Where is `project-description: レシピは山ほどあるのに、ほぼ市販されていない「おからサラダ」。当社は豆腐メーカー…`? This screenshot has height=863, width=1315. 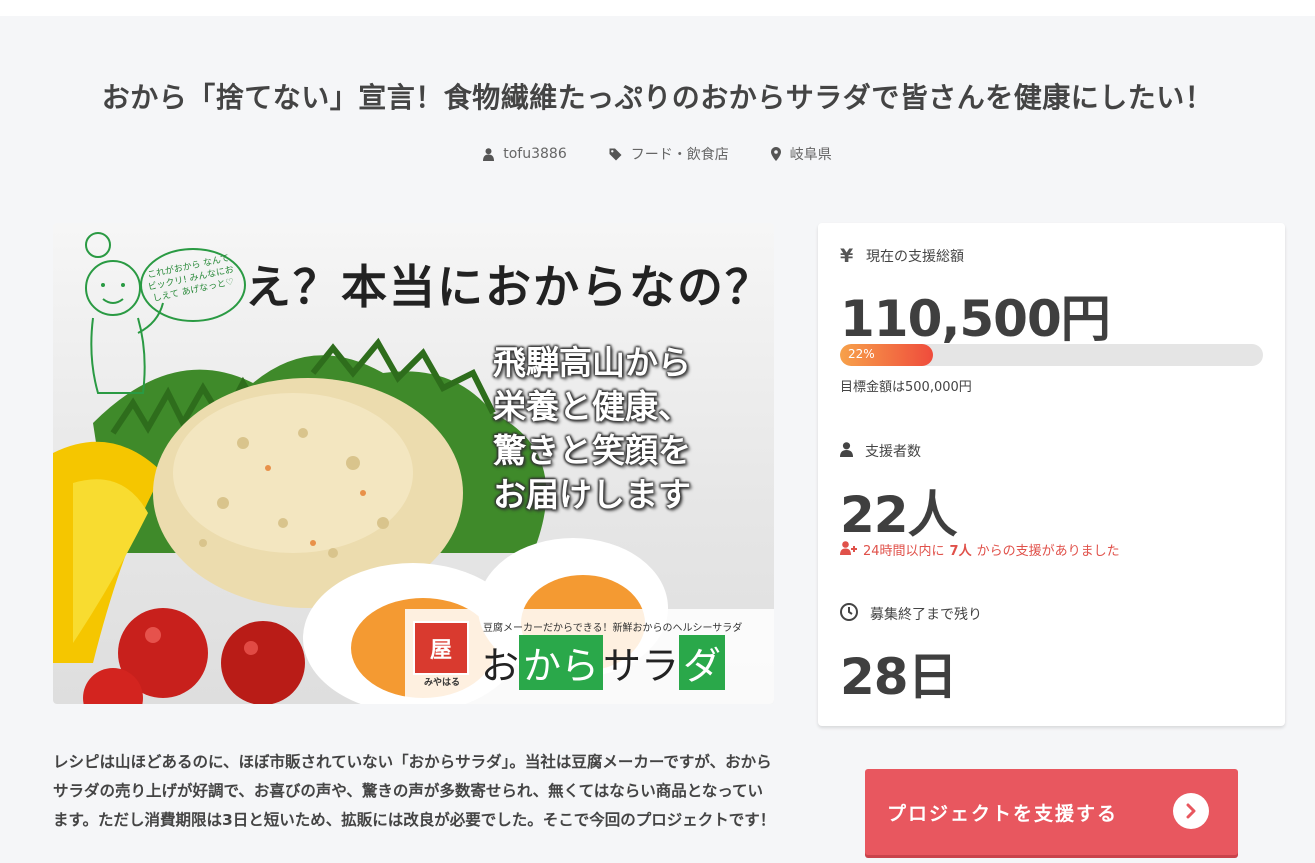
project-description: レシピは山ほどあるのに、ほぼ市販されていない「おからサラダ」。当社は豆腐メーカー… is located at coordinates (414, 791).